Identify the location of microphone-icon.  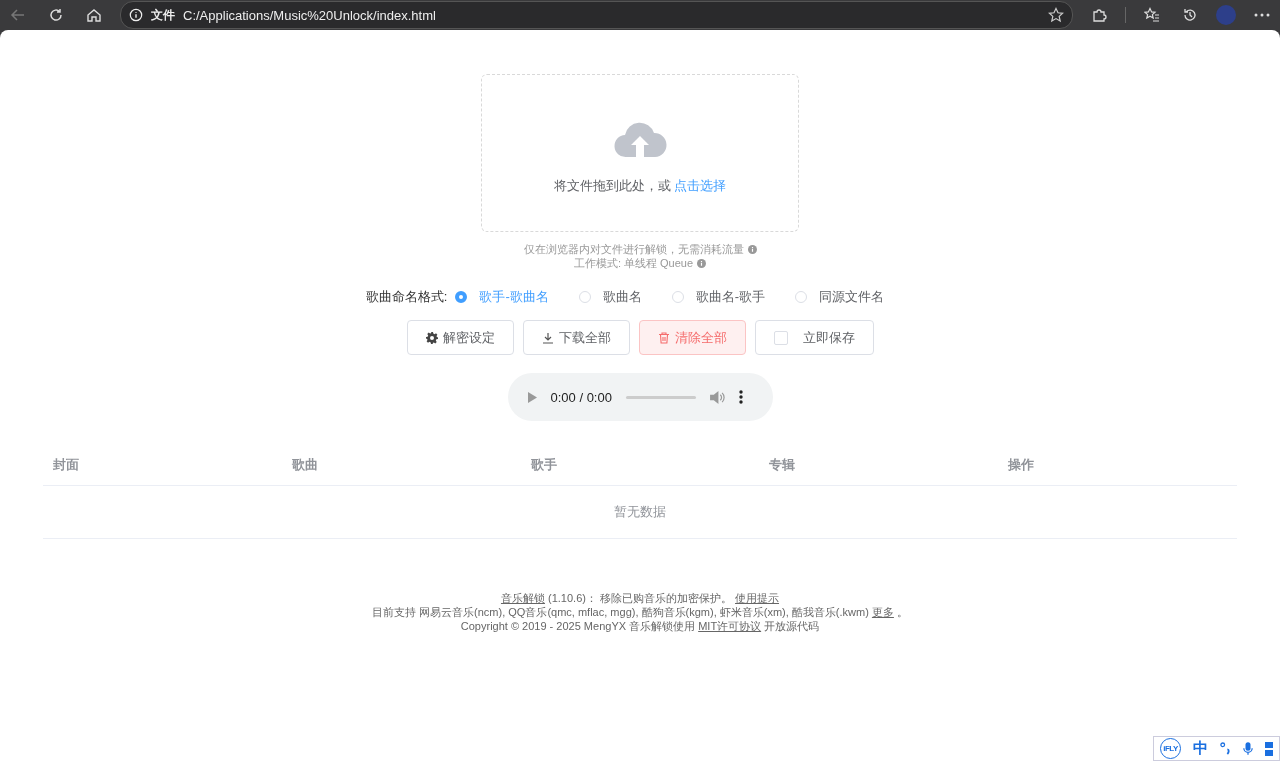
(1248, 748).